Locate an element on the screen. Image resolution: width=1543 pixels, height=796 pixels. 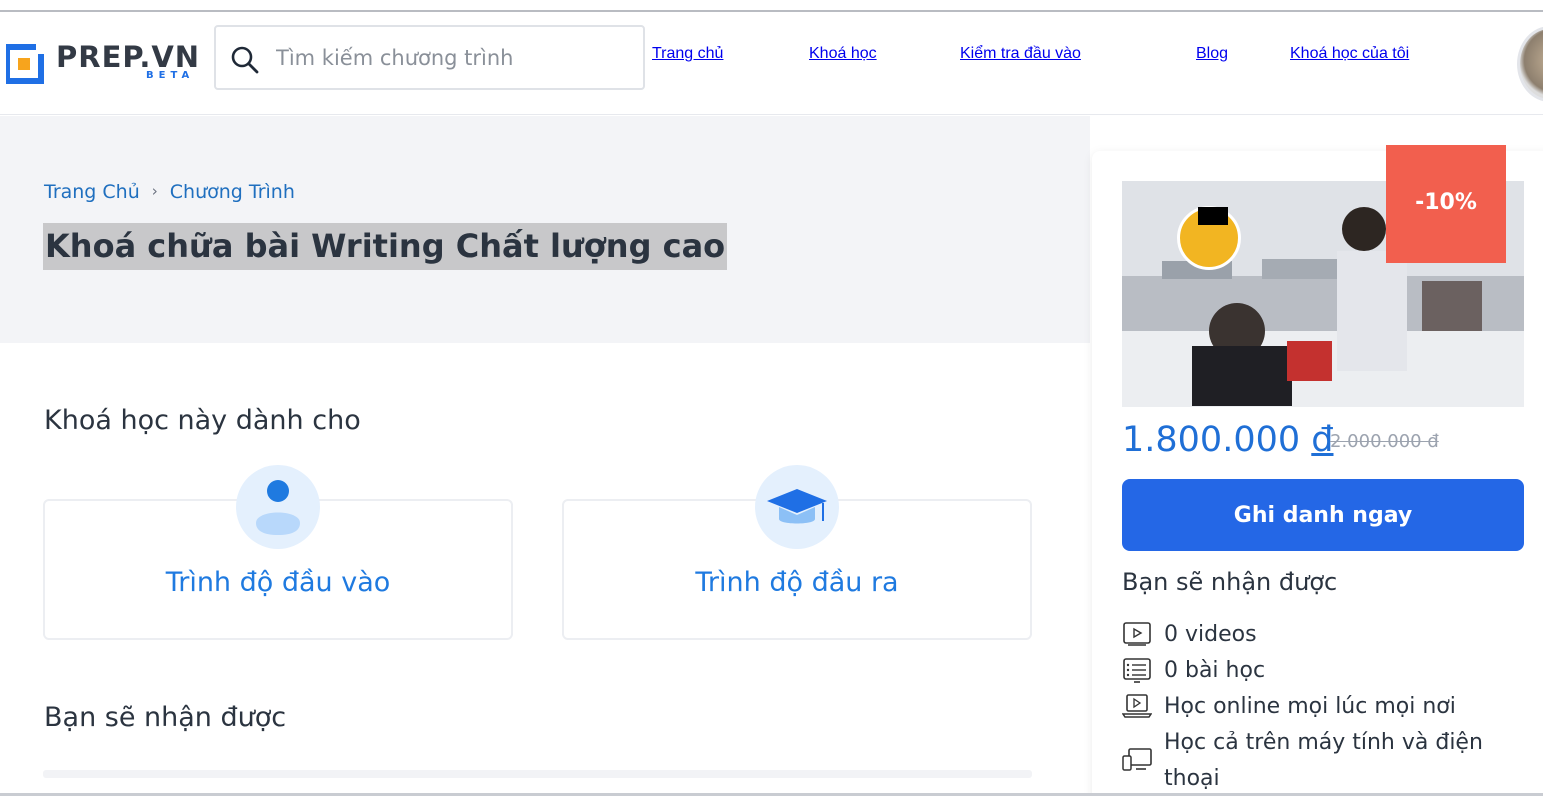
current-price: 1.800.000 đ is located at coordinates (1228, 440).